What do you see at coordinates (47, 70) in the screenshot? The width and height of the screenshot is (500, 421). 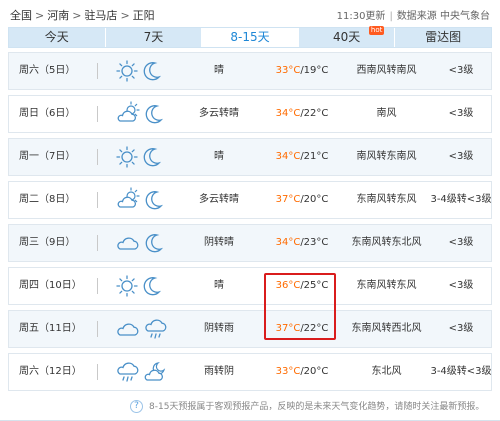 I see `day-label: 周六（5日）` at bounding box center [47, 70].